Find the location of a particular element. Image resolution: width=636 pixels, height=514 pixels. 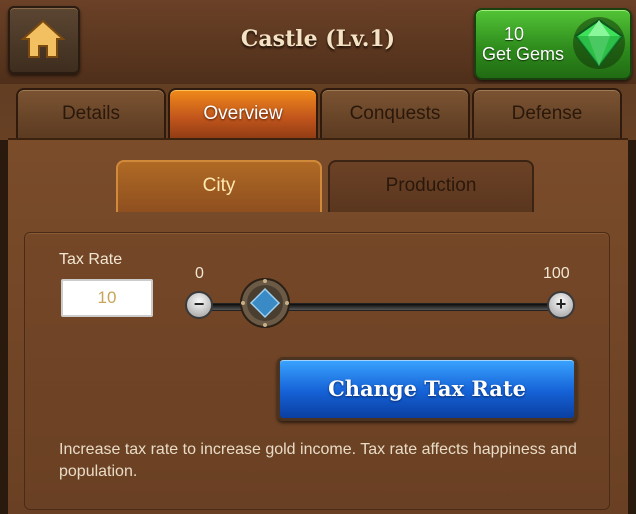

gems-label: Get Gems is located at coordinates (523, 54).